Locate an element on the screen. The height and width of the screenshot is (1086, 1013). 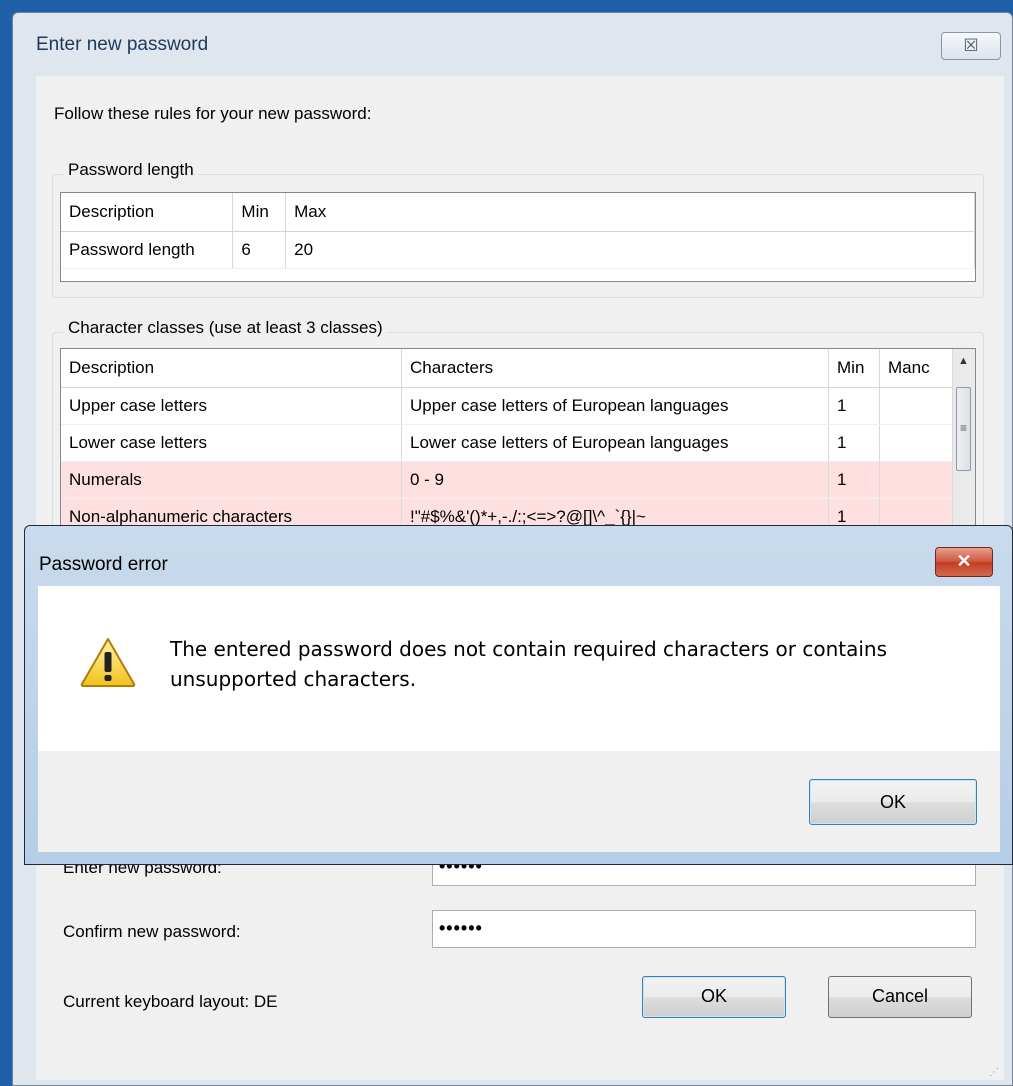
main-close-button: ☒ is located at coordinates (971, 46).